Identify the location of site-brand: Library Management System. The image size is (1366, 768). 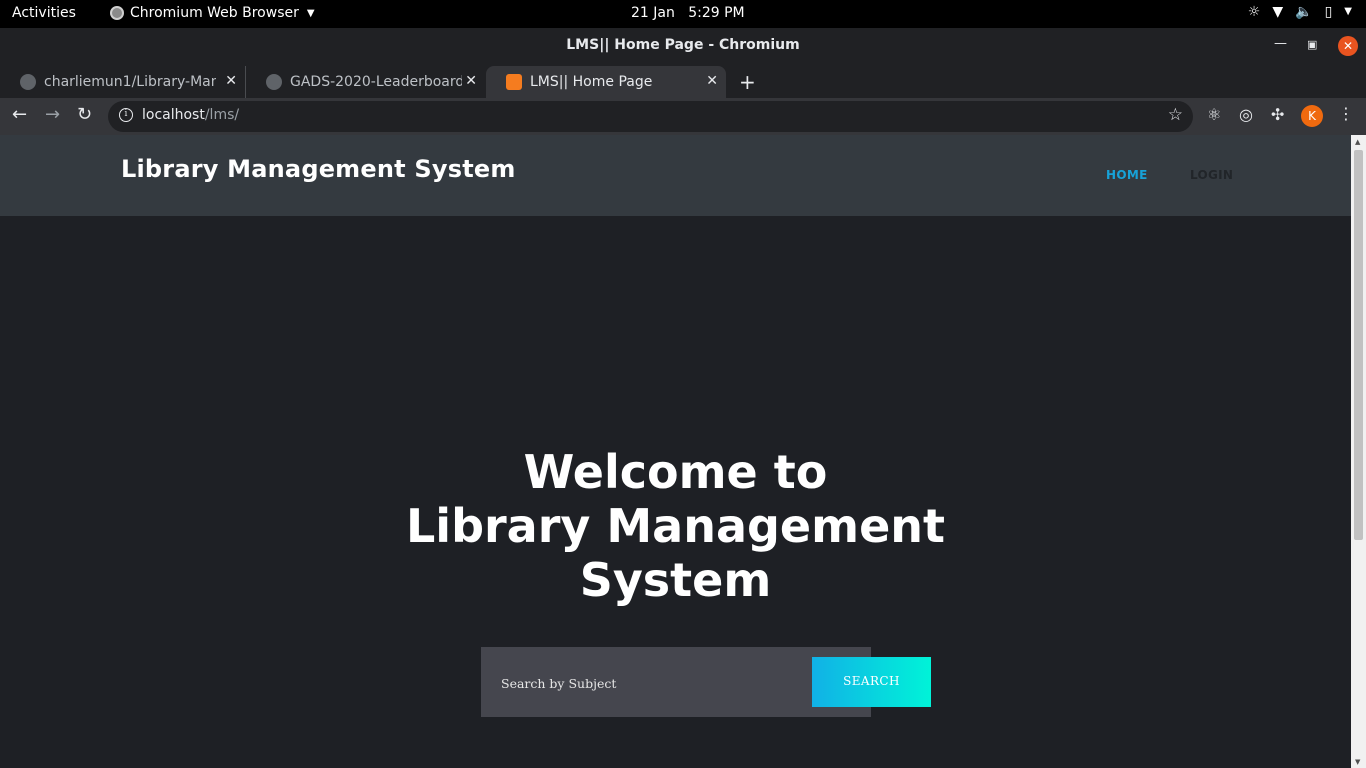
(318, 169).